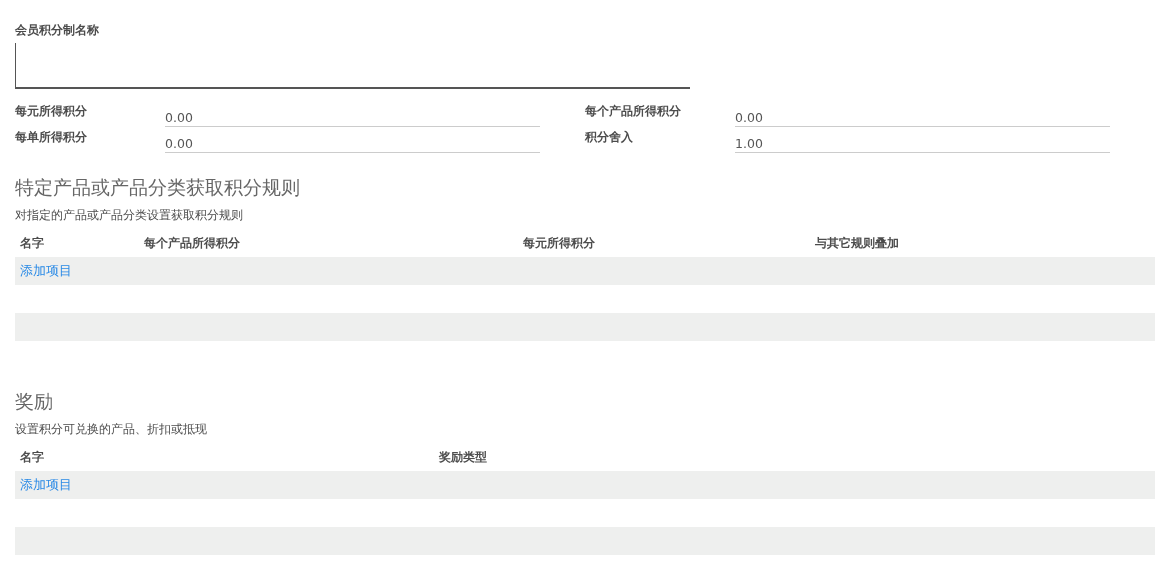 The height and width of the screenshot is (562, 1165). Describe the element at coordinates (34, 401) in the screenshot. I see `section-title: 奖励` at that location.